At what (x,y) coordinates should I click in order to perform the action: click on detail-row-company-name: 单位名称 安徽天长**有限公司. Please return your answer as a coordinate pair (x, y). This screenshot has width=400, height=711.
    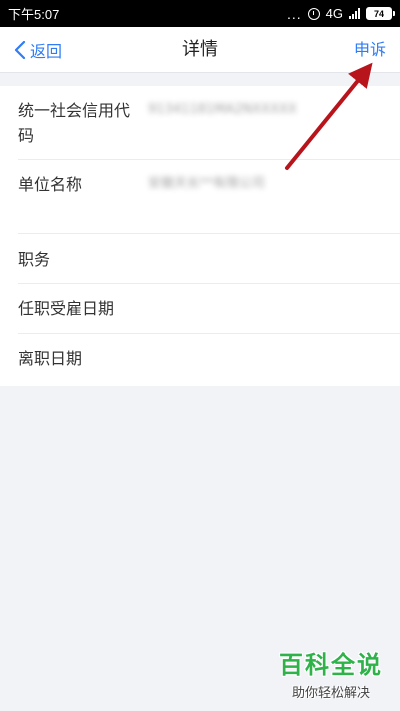
    Looking at the image, I should click on (200, 197).